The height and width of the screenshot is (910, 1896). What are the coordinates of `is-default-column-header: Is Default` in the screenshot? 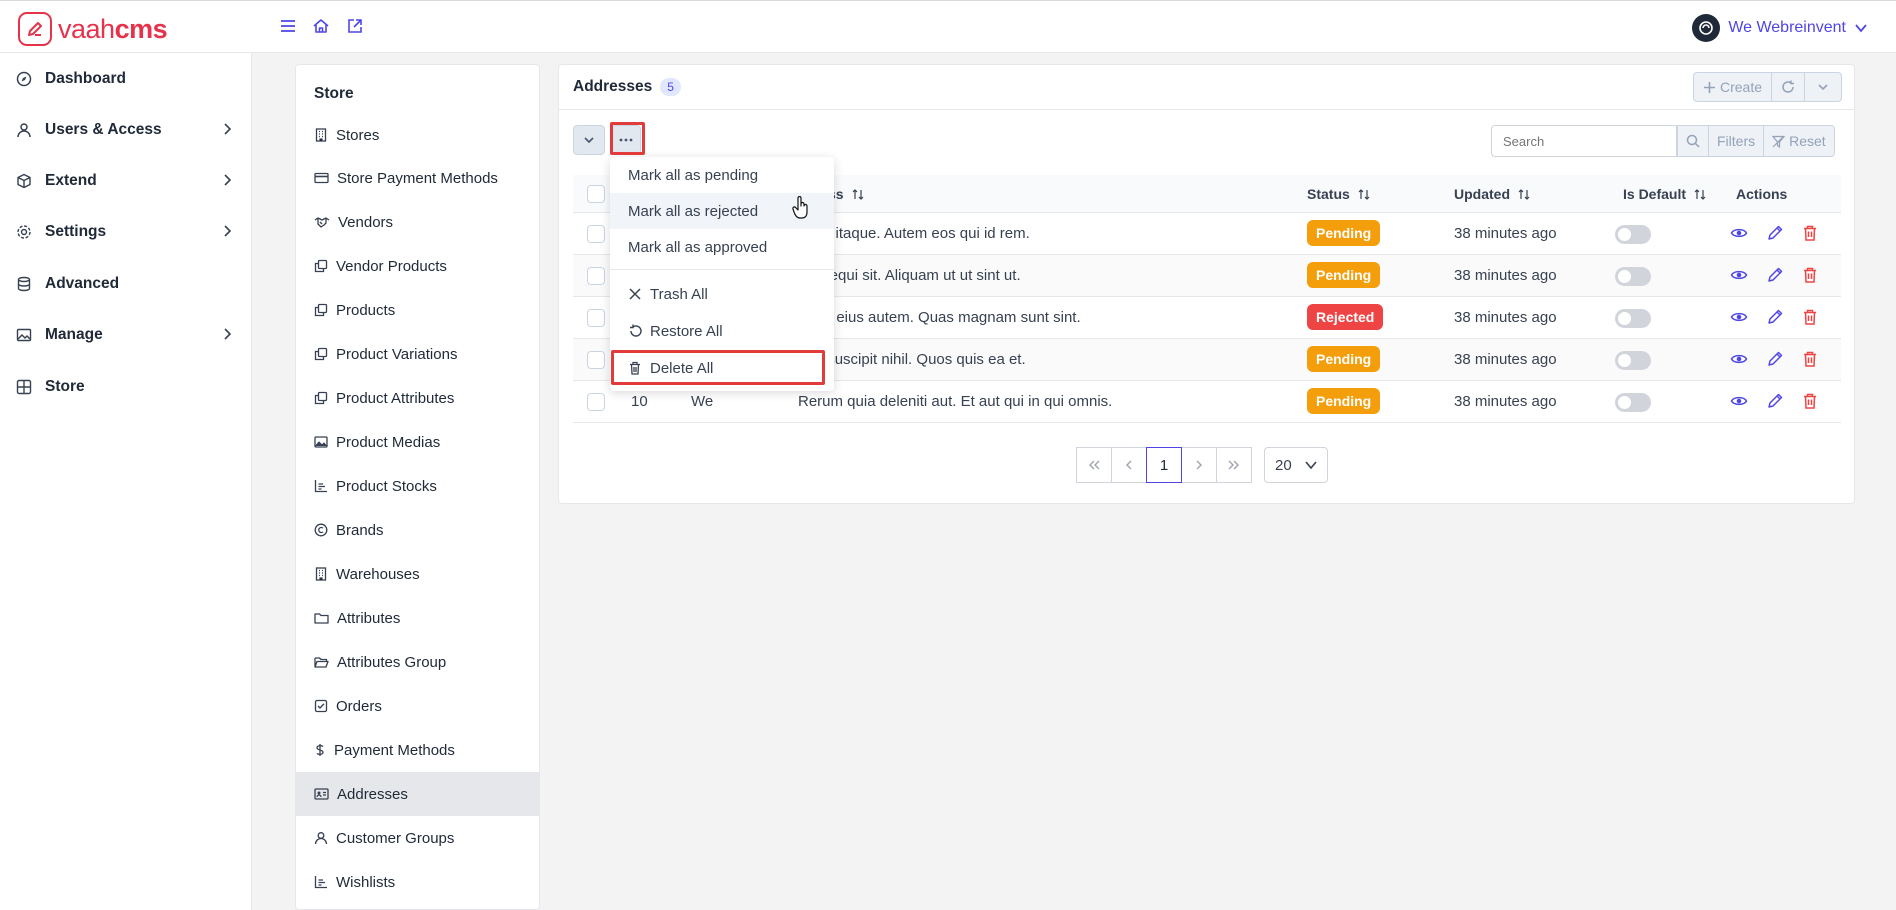 It's located at (1664, 194).